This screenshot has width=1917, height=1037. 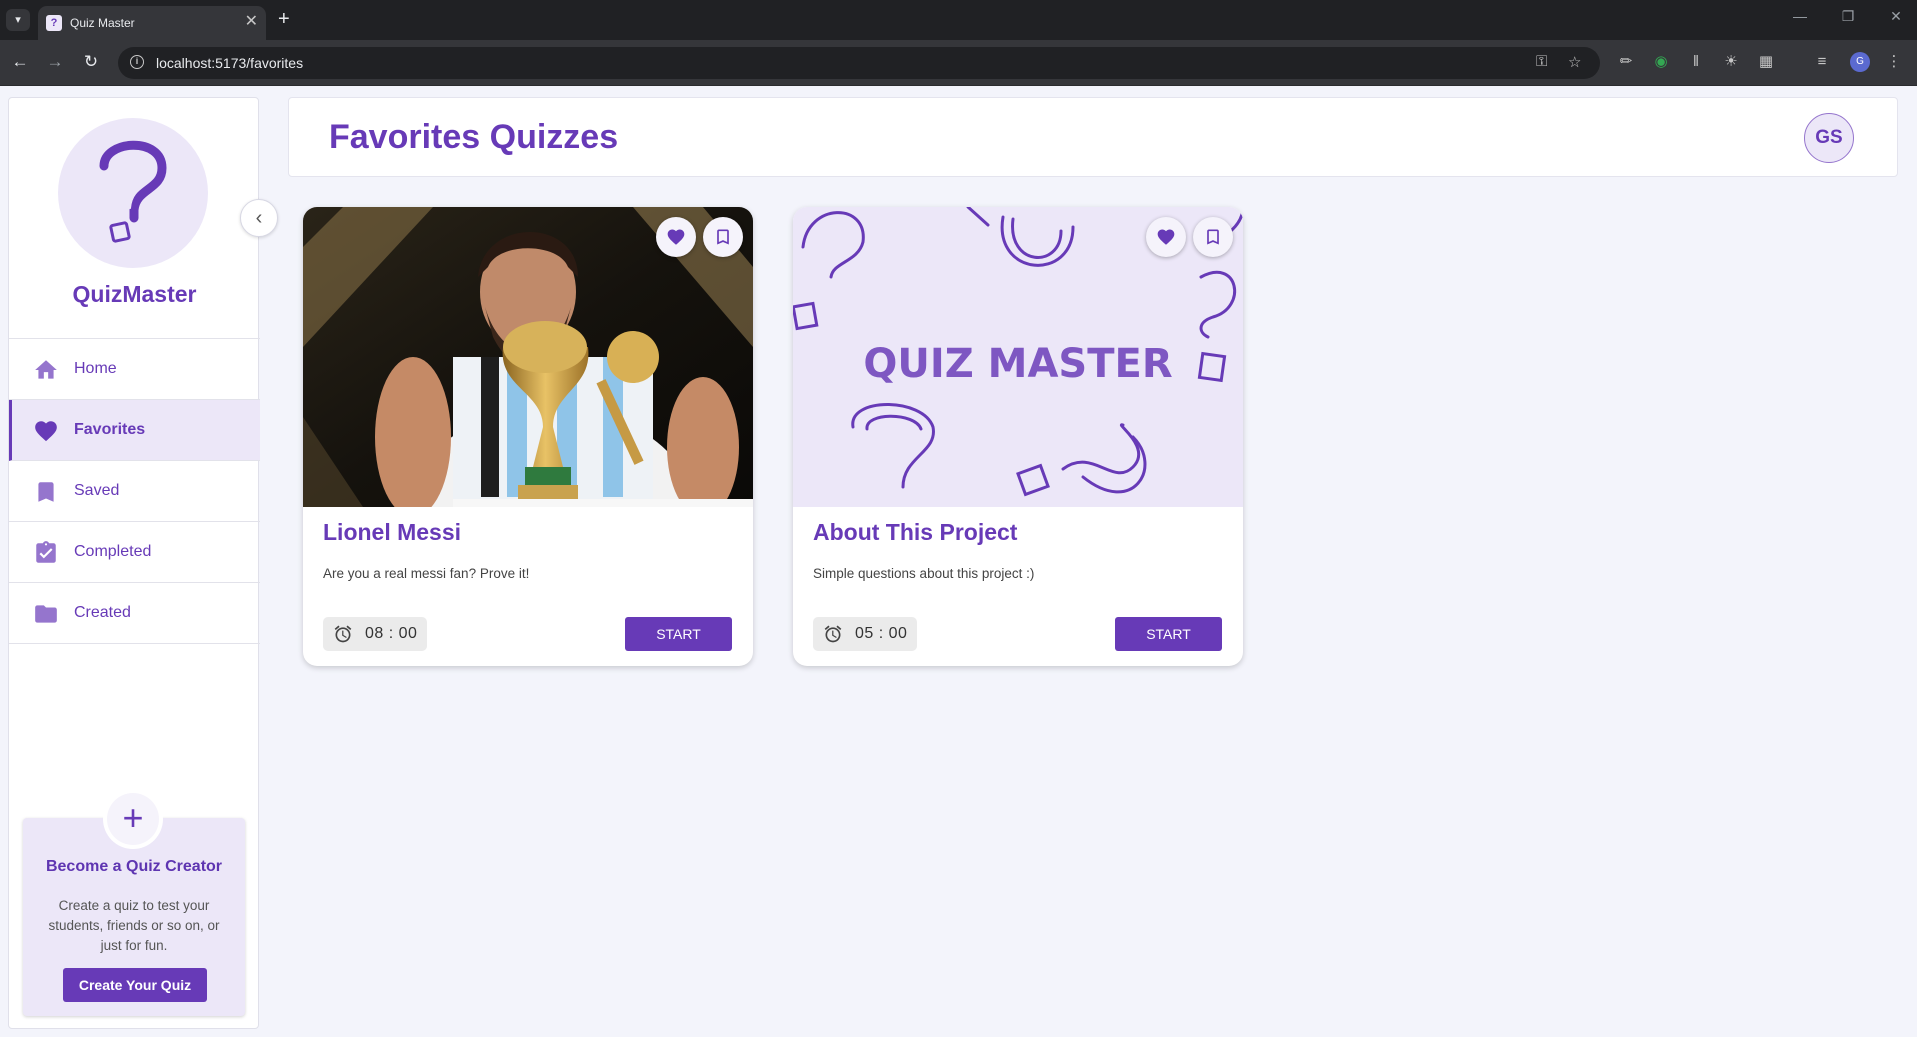 What do you see at coordinates (1800, 16) in the screenshot?
I see `minimize-icon: —` at bounding box center [1800, 16].